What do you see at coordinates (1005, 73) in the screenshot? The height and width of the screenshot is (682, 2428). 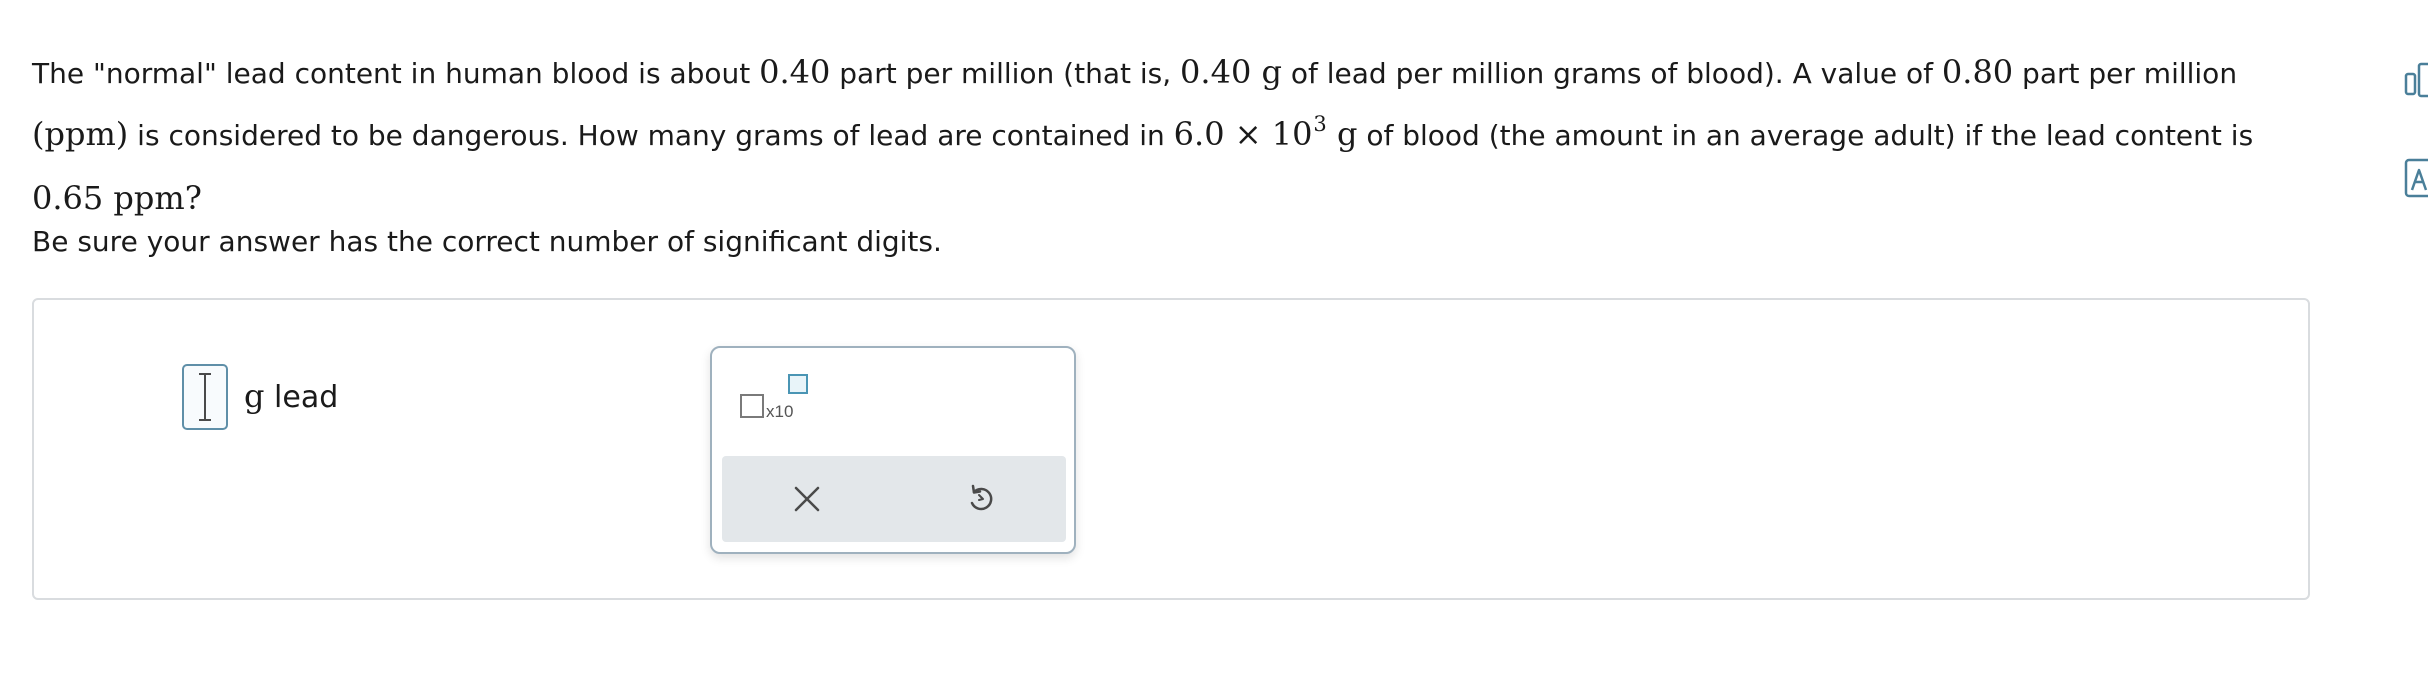 I see `problem-text: part per million (that is,` at bounding box center [1005, 73].